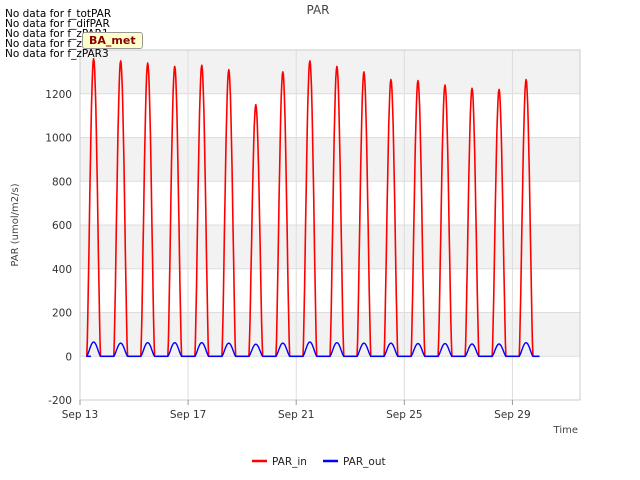 The height and width of the screenshot is (480, 640). I want to click on x-tick-label: Sep 25, so click(404, 415).